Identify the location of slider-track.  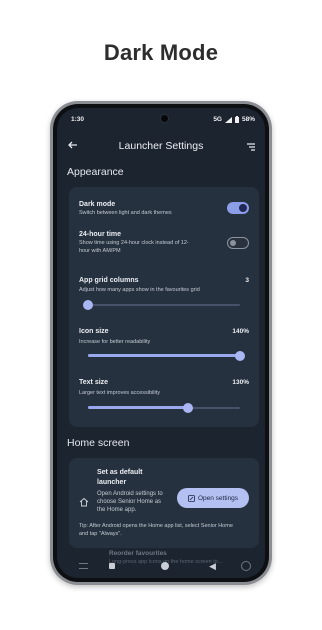
(164, 305).